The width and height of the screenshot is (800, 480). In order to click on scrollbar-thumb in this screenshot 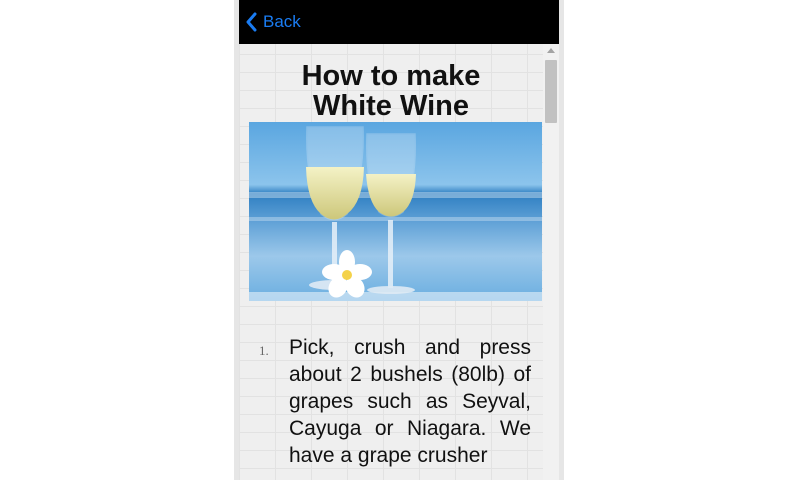, I will do `click(551, 91)`.